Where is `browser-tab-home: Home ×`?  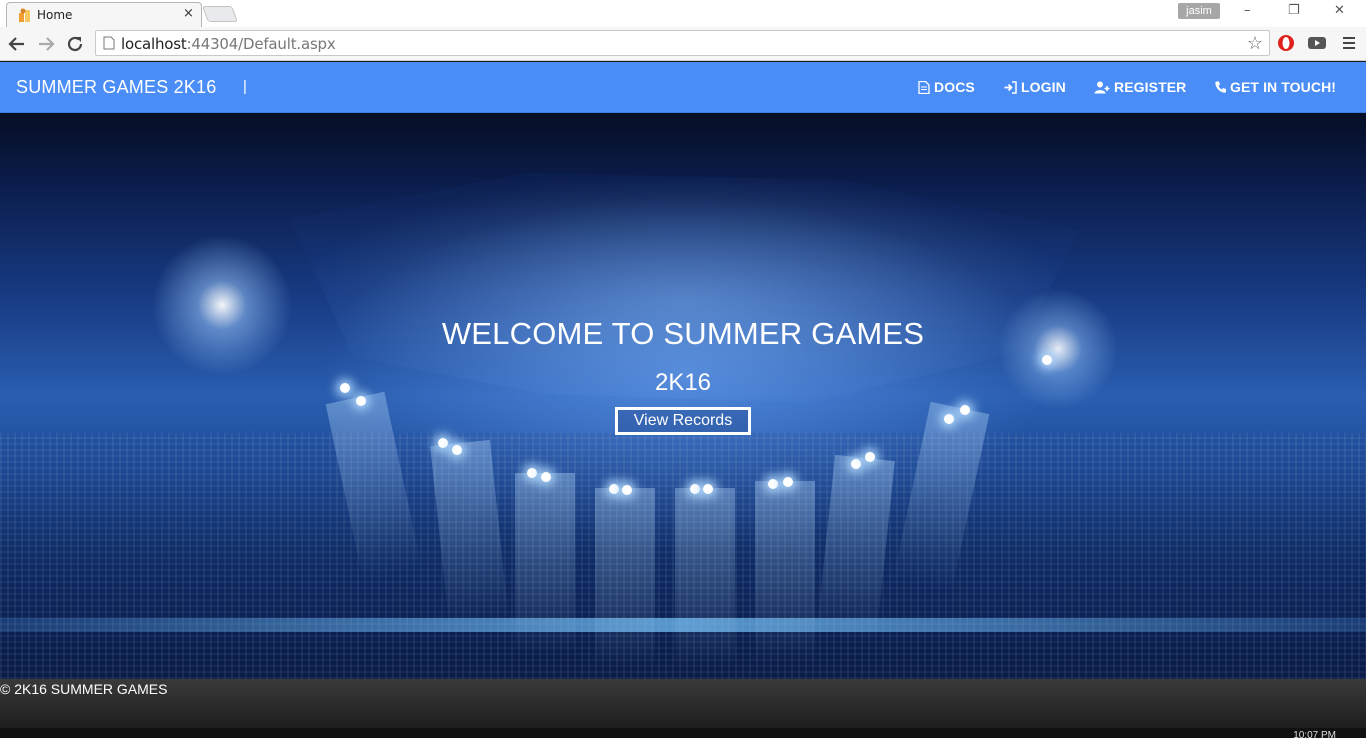 browser-tab-home: Home × is located at coordinates (104, 14).